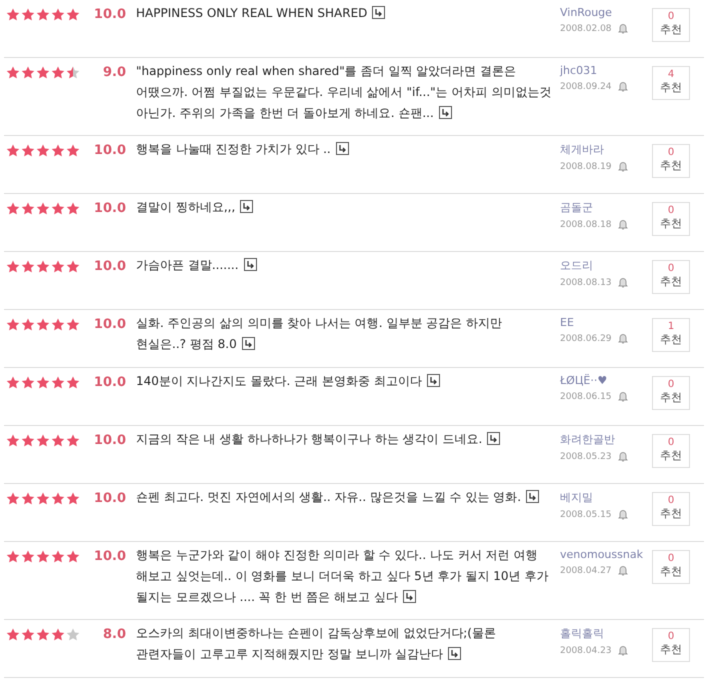 This screenshot has height=697, width=726. I want to click on review-date: 2008.09.24, so click(586, 87).